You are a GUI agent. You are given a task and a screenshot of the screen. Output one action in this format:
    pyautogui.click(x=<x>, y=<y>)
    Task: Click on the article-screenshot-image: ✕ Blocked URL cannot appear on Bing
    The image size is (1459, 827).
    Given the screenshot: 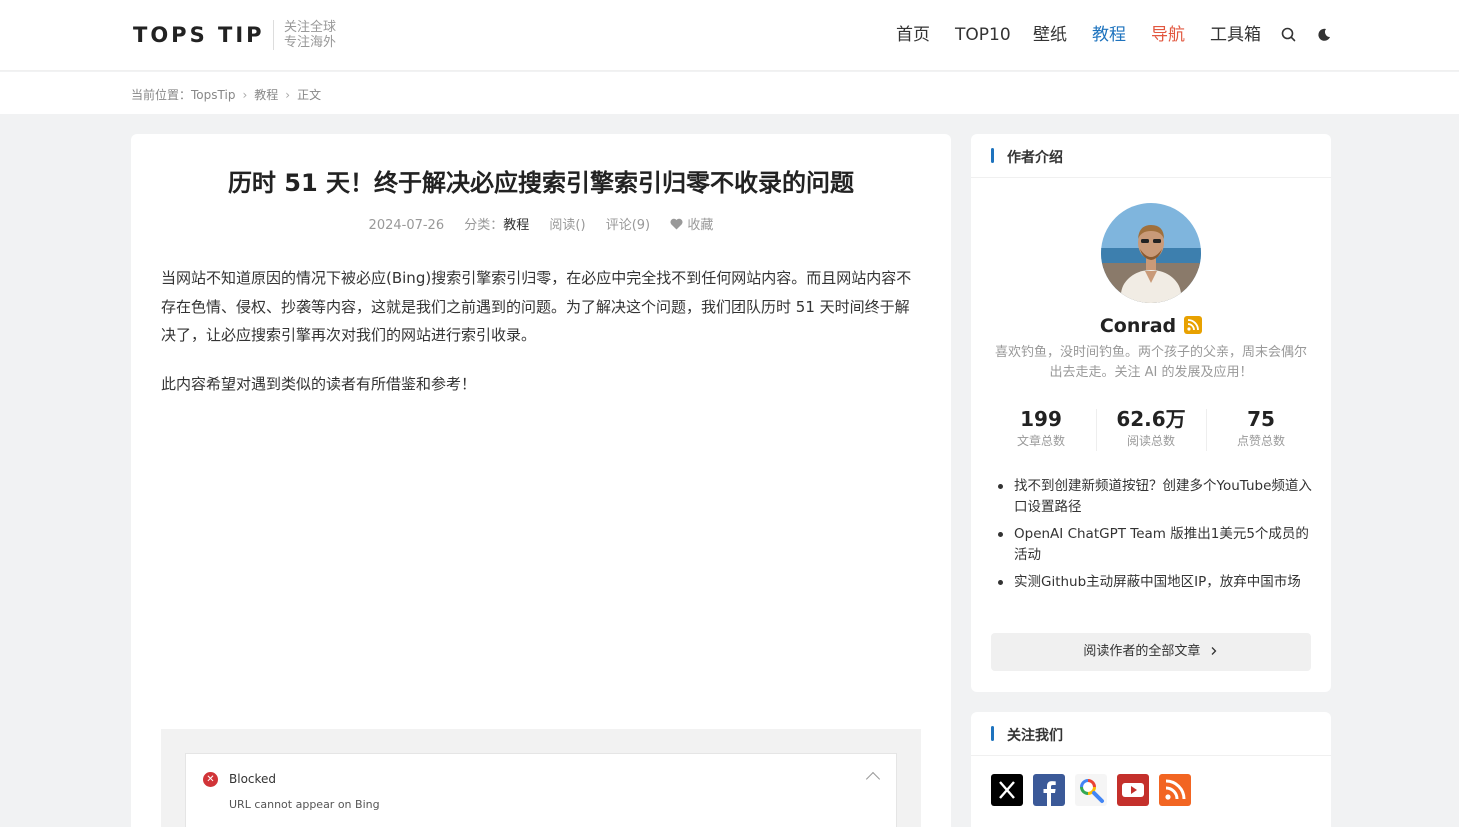 What is the action you would take?
    pyautogui.click(x=541, y=778)
    